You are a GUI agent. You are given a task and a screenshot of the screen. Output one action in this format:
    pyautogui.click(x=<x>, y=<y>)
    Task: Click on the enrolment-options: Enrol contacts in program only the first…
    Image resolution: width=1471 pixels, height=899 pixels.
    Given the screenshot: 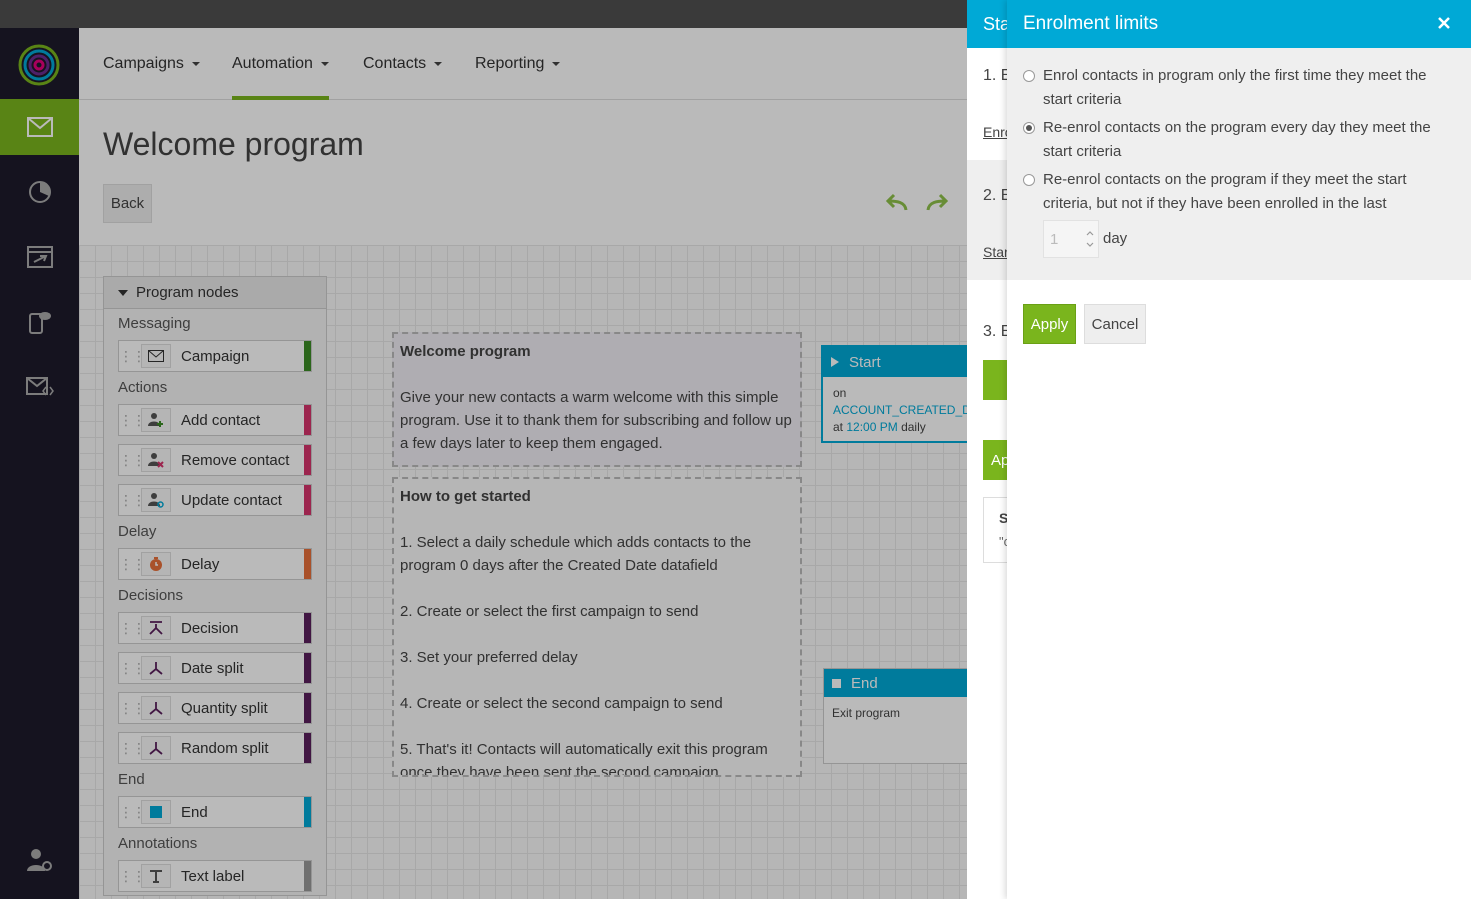 What is the action you would take?
    pyautogui.click(x=1239, y=164)
    